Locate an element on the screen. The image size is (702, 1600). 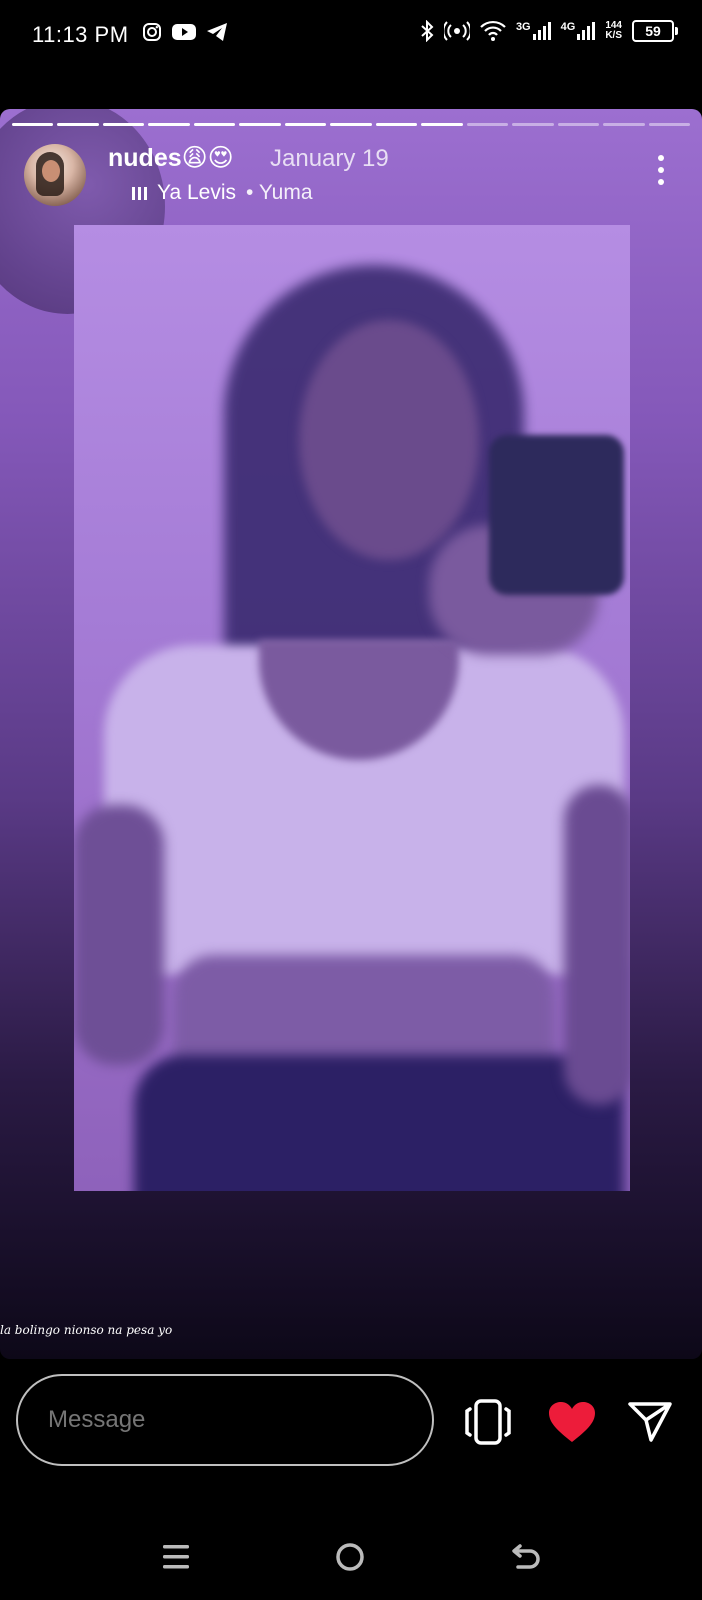
youtube-icon is located at coordinates (184, 32).